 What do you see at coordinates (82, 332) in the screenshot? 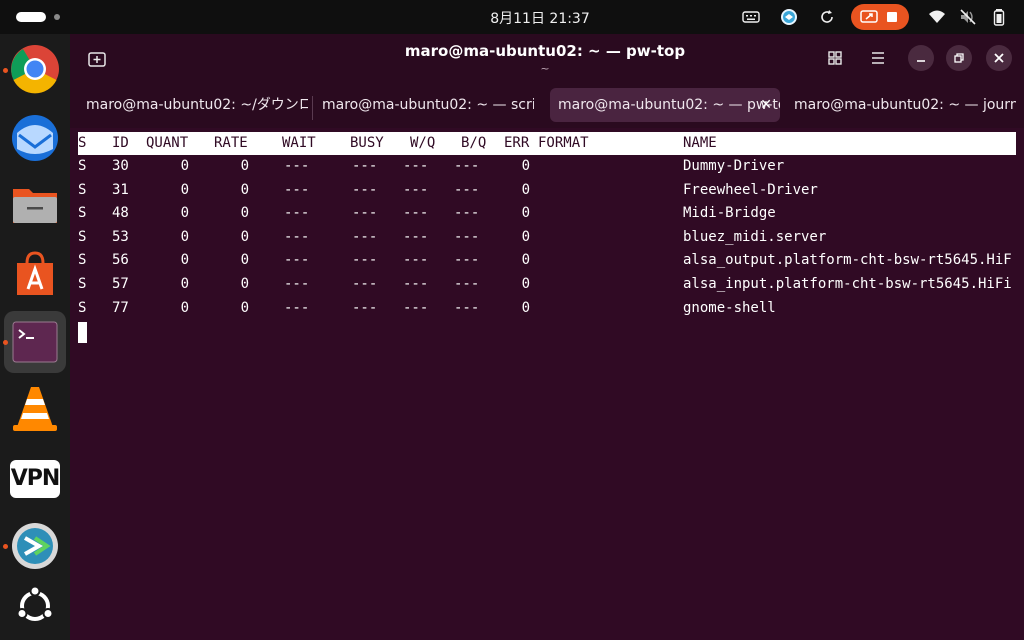
I see `terminal-cursor` at bounding box center [82, 332].